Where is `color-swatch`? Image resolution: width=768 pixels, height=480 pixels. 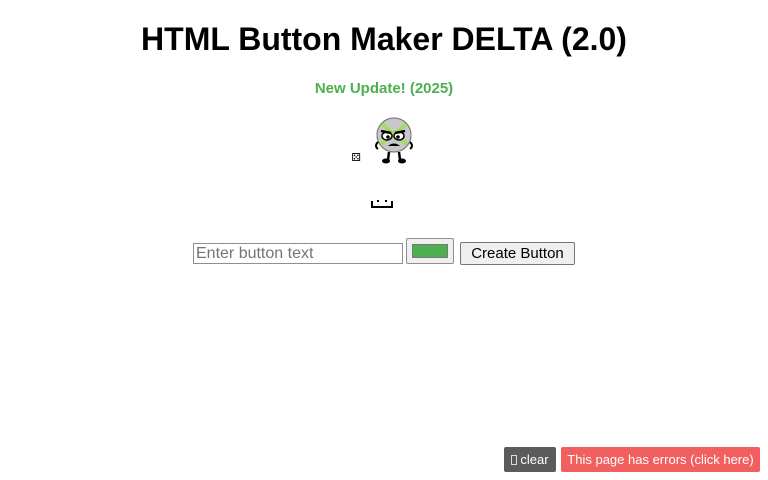
color-swatch is located at coordinates (430, 251).